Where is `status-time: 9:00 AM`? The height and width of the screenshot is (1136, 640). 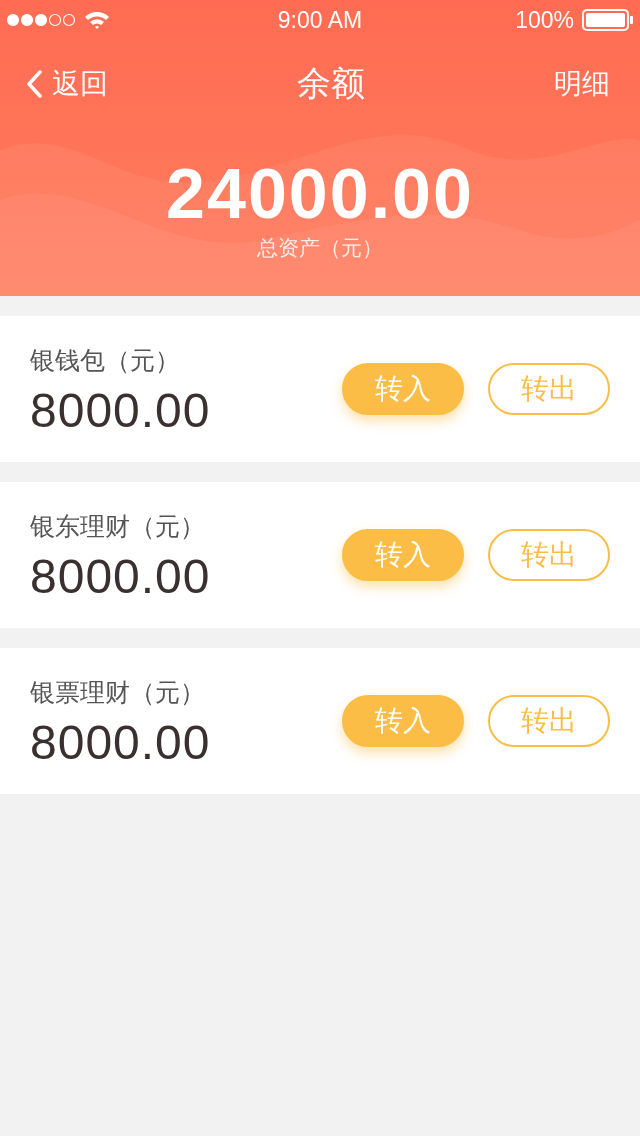 status-time: 9:00 AM is located at coordinates (320, 20).